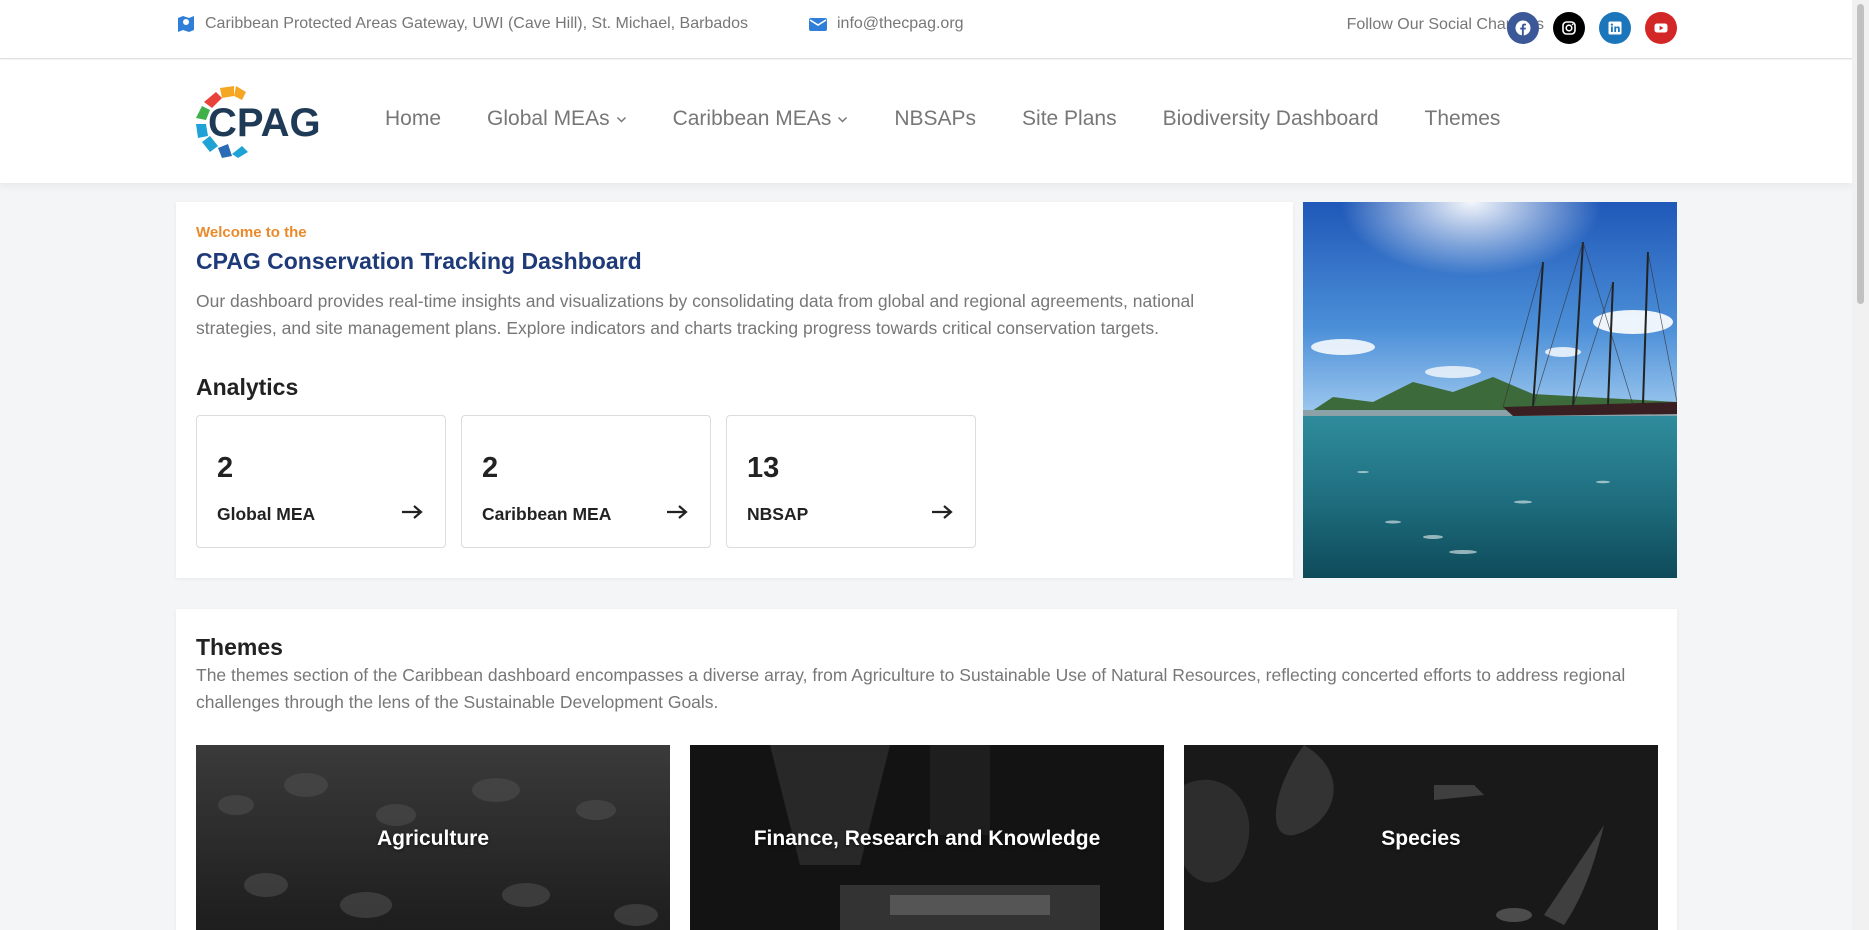 Image resolution: width=1869 pixels, height=930 pixels. I want to click on analytics-card-caribbean-mea: 2 Caribbean MEA, so click(586, 481).